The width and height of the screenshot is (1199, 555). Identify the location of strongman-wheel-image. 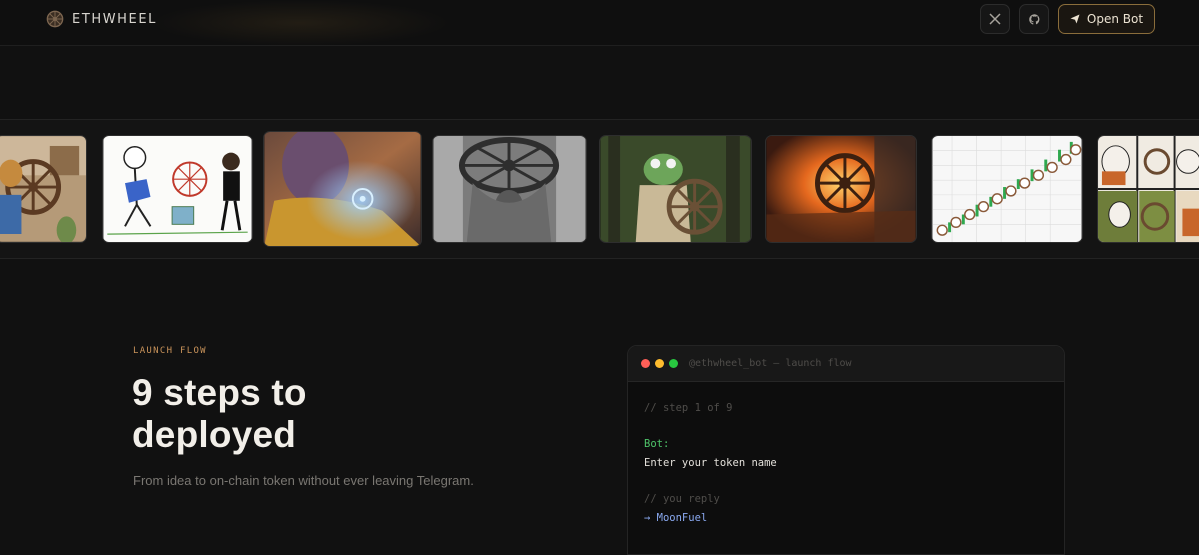
(509, 189).